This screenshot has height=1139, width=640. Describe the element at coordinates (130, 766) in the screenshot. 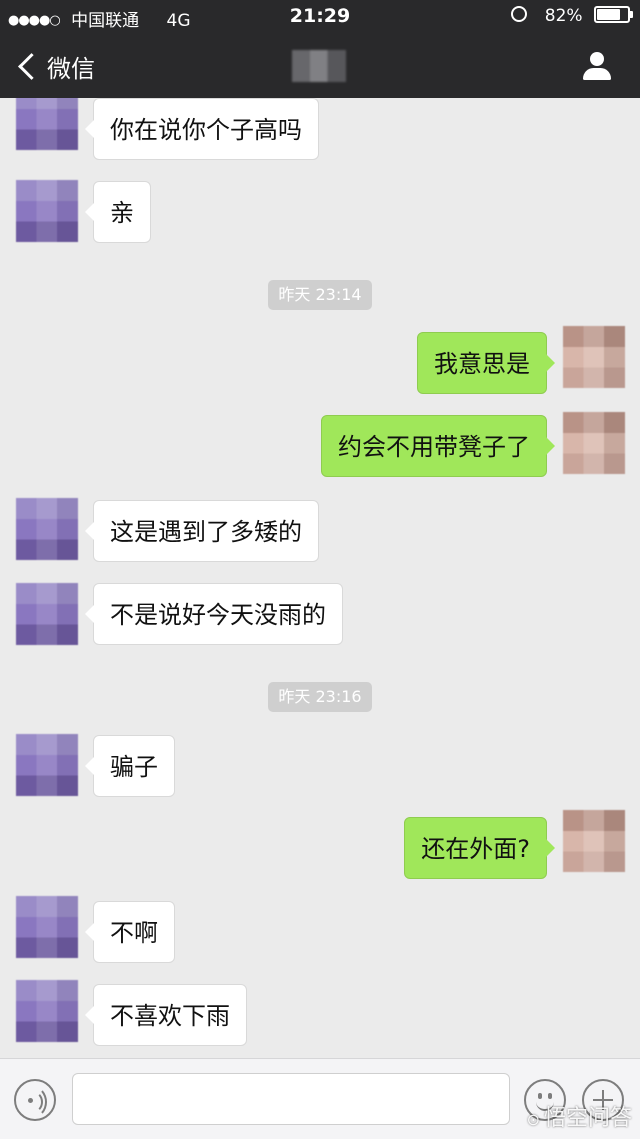

I see `message-bubble-incoming: 骗子` at that location.